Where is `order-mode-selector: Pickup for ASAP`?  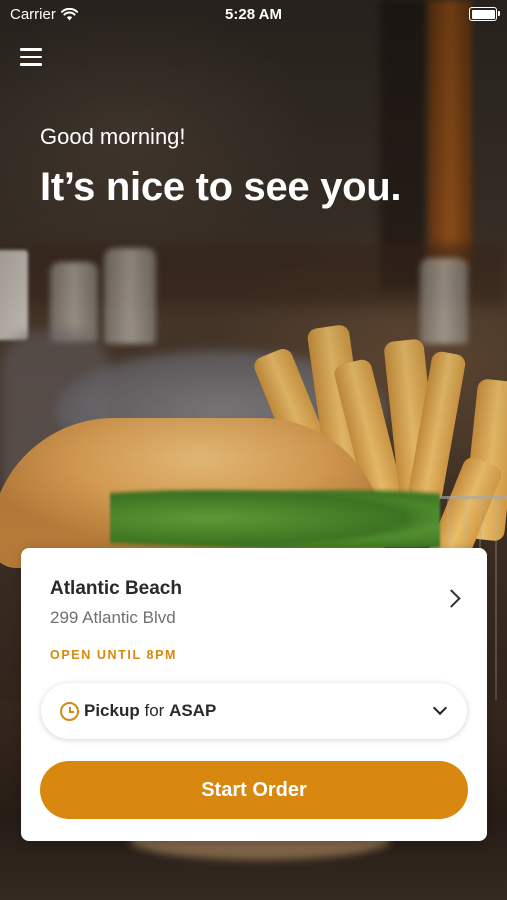 order-mode-selector: Pickup for ASAP is located at coordinates (254, 711).